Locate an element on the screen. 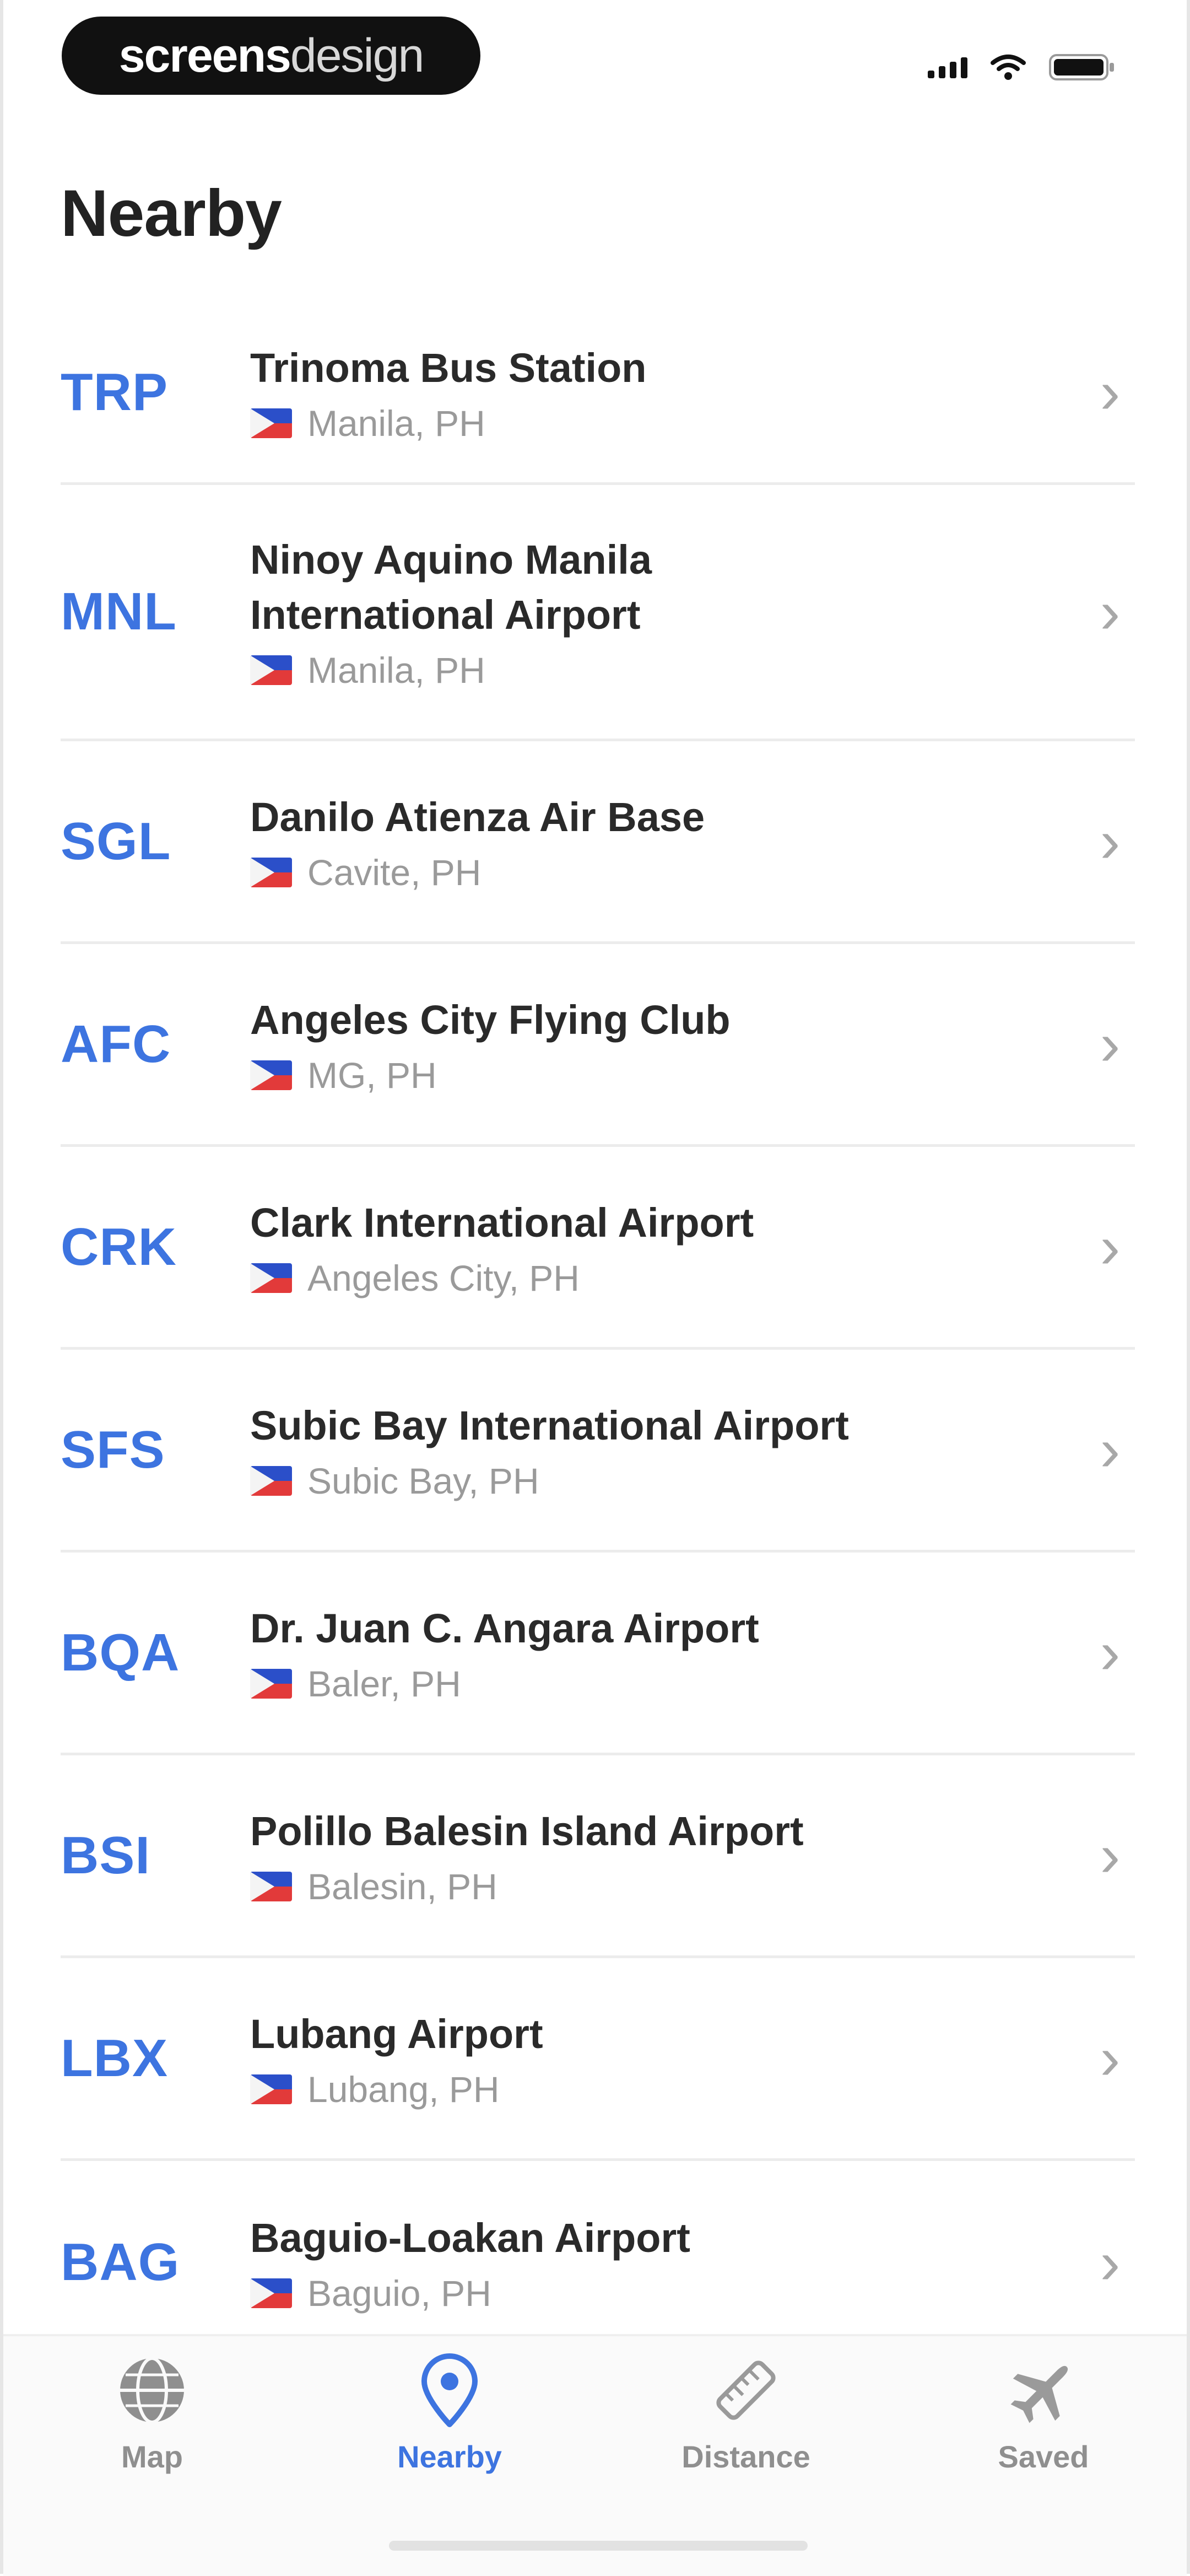 The width and height of the screenshot is (1190, 2576). airport-name: Clark International Airport is located at coordinates (502, 1223).